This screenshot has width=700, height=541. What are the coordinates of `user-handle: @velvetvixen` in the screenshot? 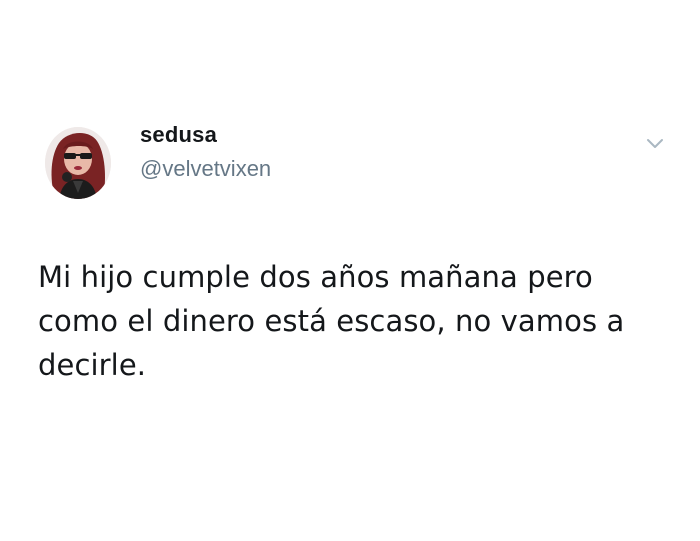 It's located at (205, 169).